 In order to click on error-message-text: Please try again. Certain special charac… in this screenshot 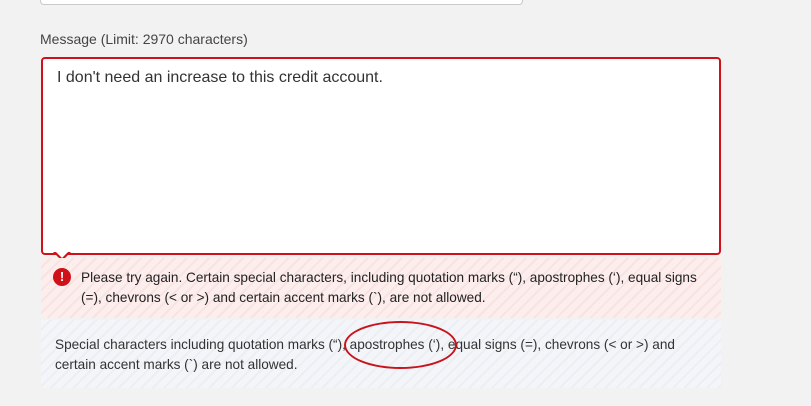, I will do `click(389, 287)`.